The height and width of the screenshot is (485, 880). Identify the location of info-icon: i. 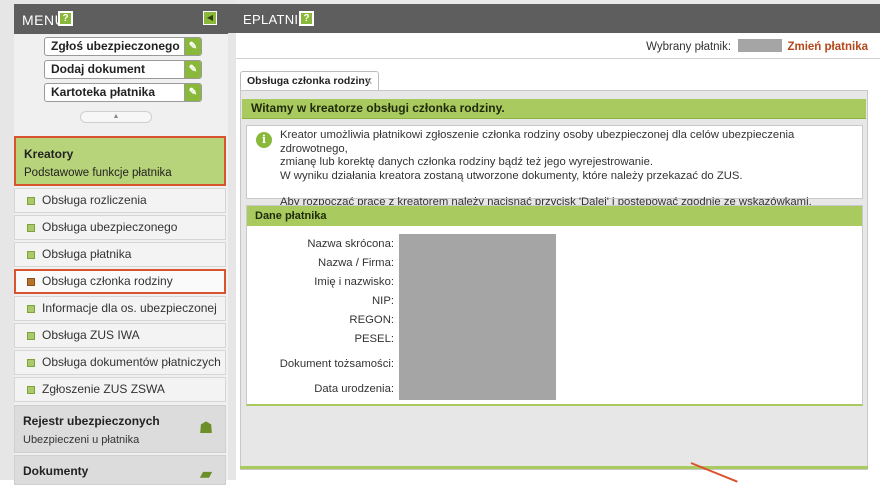
(264, 140).